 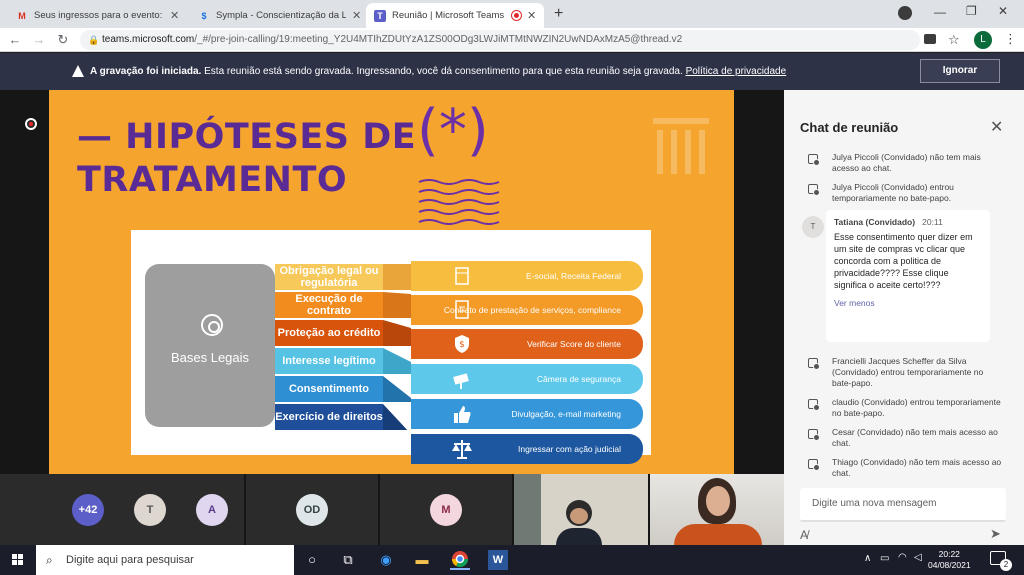 What do you see at coordinates (455, 15) in the screenshot?
I see `browser-tab-teams: T Reunião | Microsoft Teams ✕` at bounding box center [455, 15].